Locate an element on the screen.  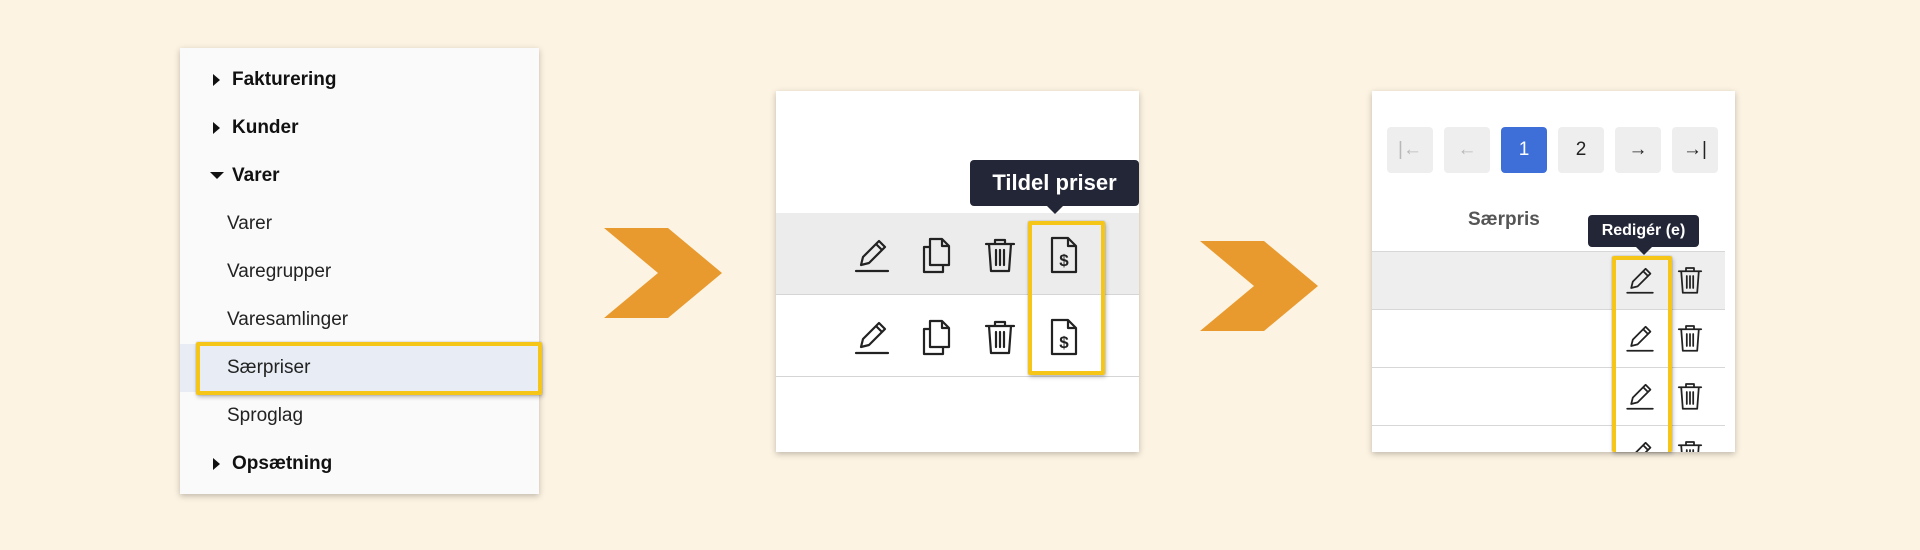
row-actions-panel: Tildel priser is located at coordinates (957, 271).